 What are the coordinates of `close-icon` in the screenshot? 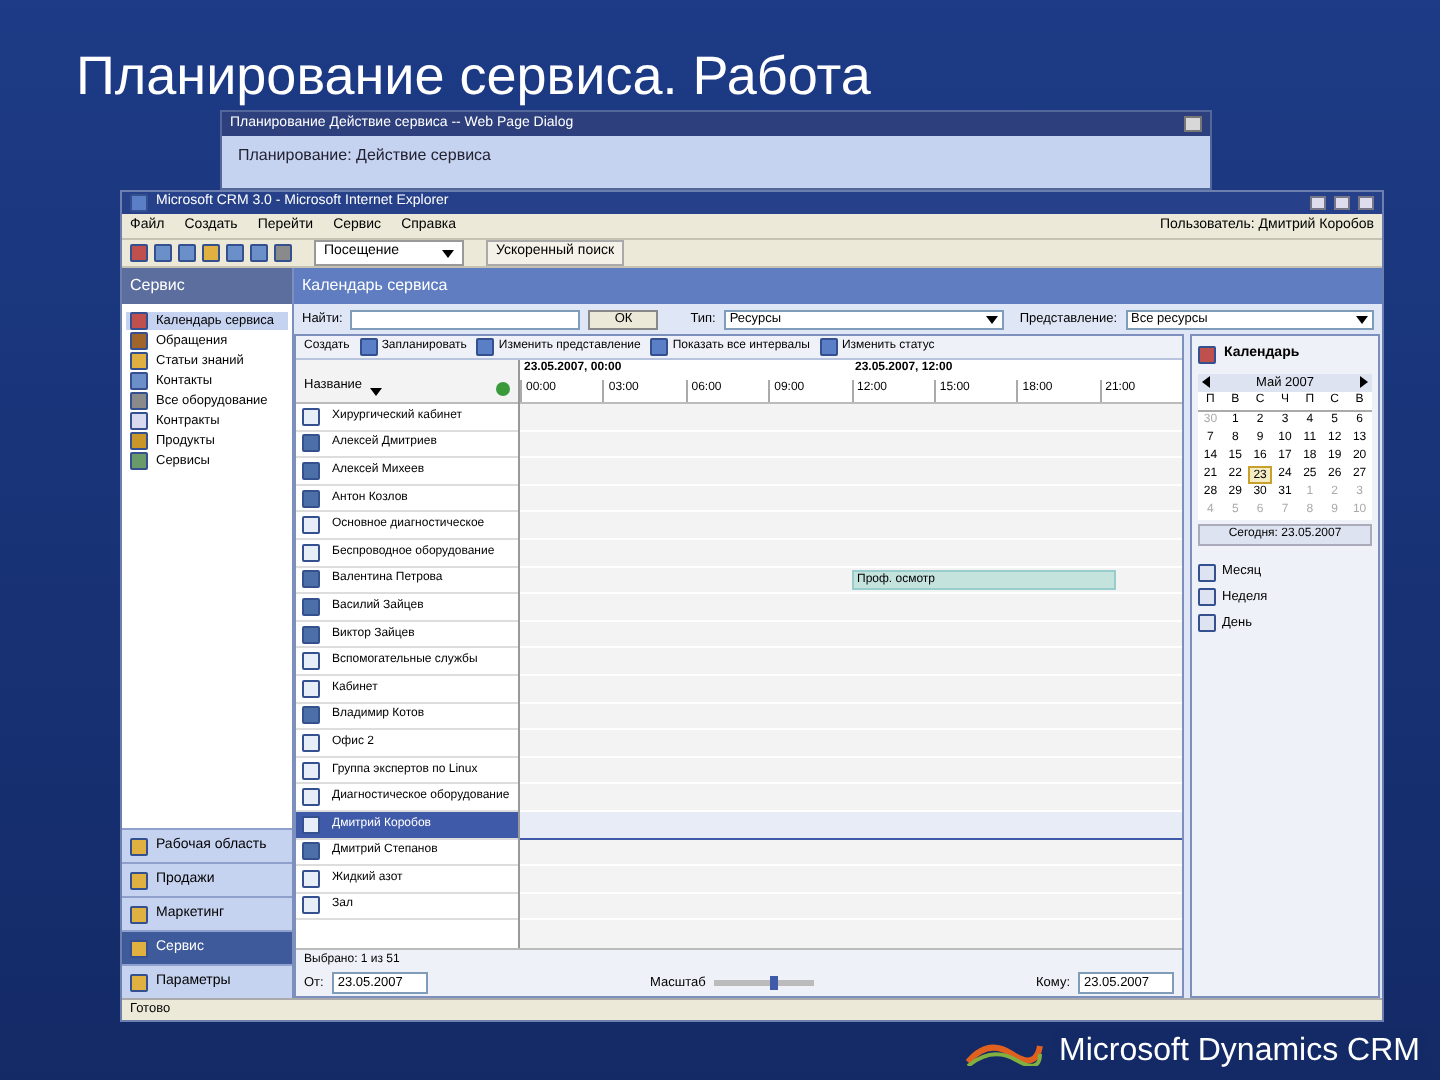 It's located at (1193, 124).